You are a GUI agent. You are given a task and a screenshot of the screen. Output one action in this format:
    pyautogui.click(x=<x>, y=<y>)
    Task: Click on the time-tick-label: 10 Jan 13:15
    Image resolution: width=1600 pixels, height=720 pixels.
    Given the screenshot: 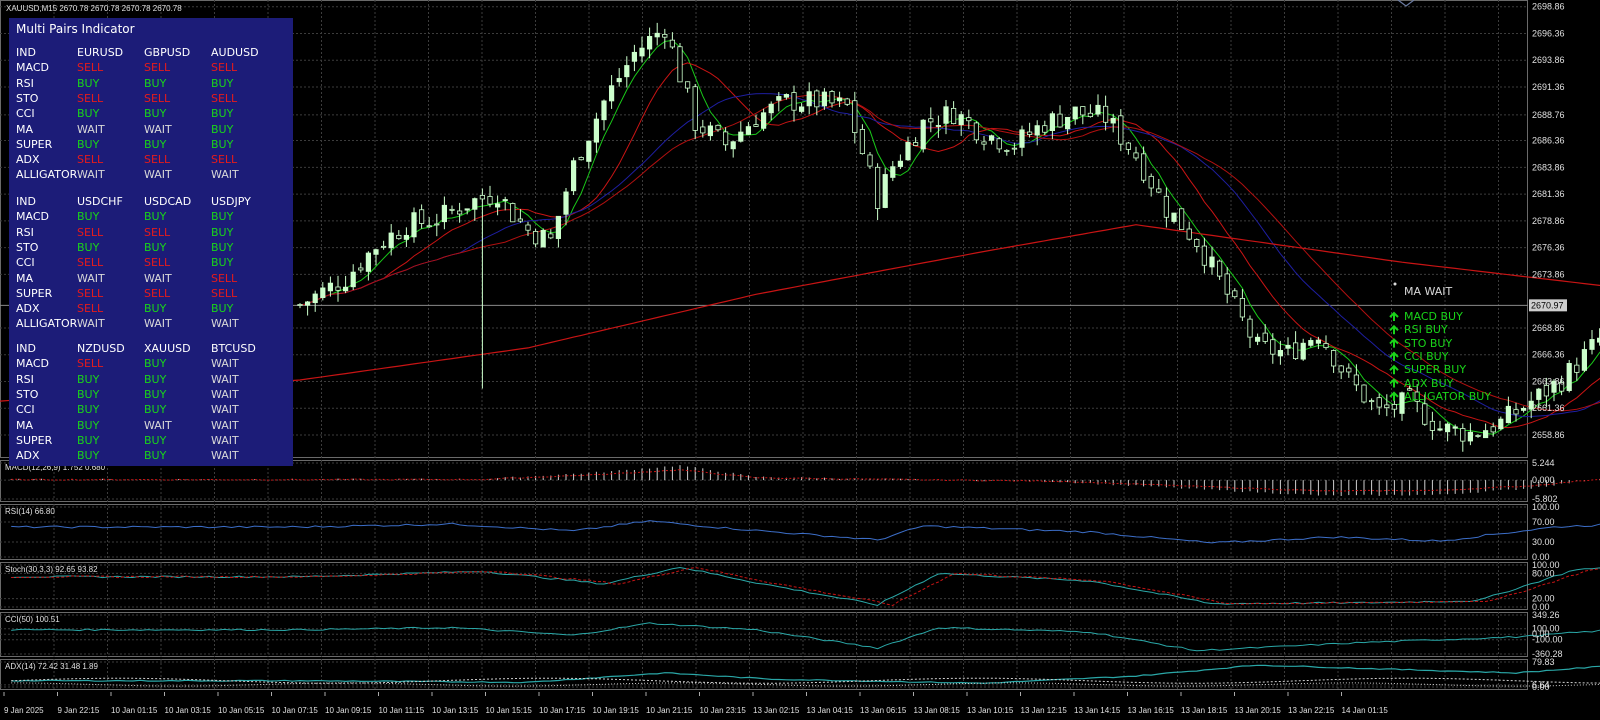 What is the action you would take?
    pyautogui.click(x=455, y=710)
    